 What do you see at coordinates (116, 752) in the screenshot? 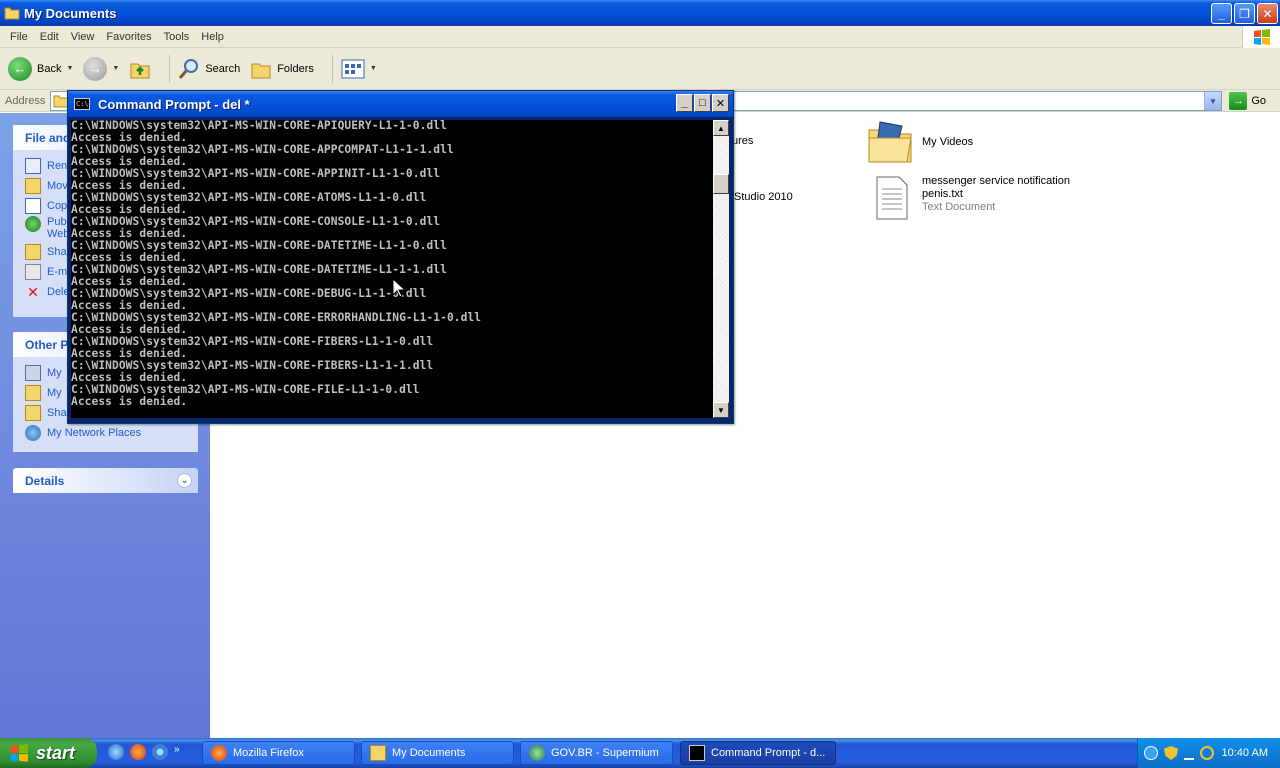
I see `internet-explorer-icon` at bounding box center [116, 752].